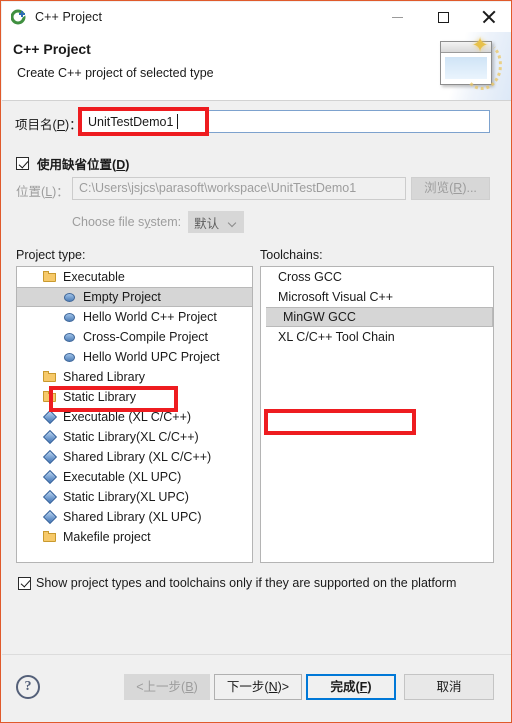 The width and height of the screenshot is (512, 723). I want to click on toolchain-item: XL C/C++ Tool Chain, so click(377, 337).